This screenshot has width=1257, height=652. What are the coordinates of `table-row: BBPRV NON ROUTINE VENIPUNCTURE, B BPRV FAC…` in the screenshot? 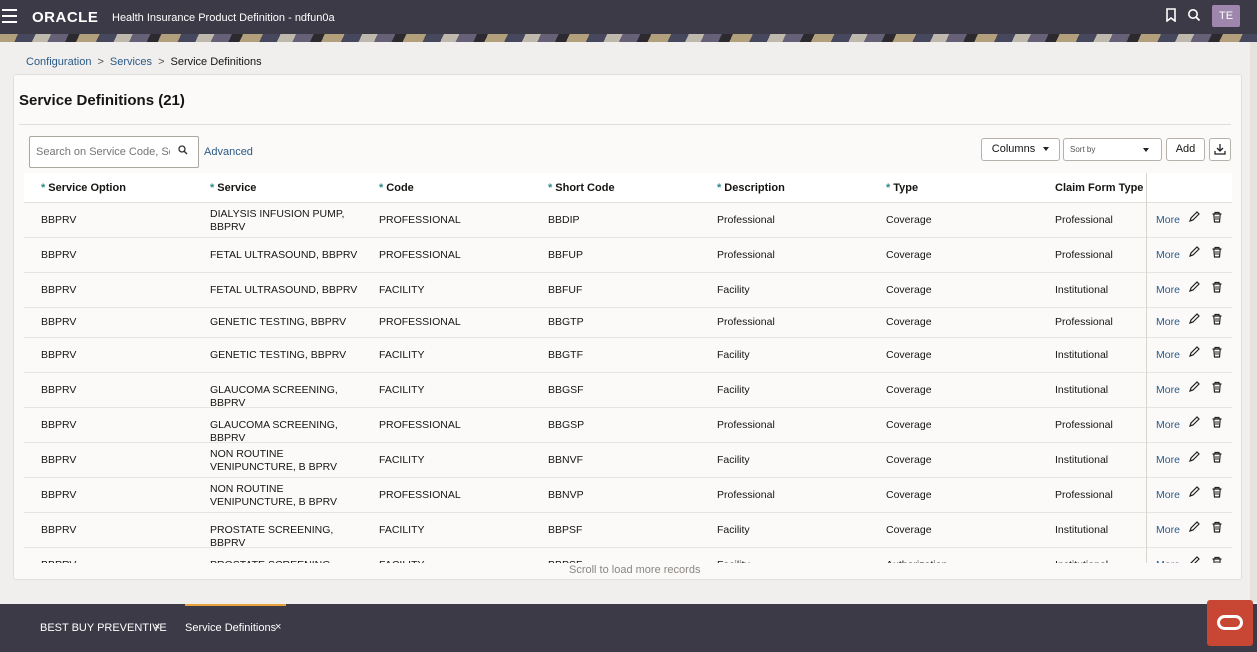 It's located at (628, 460).